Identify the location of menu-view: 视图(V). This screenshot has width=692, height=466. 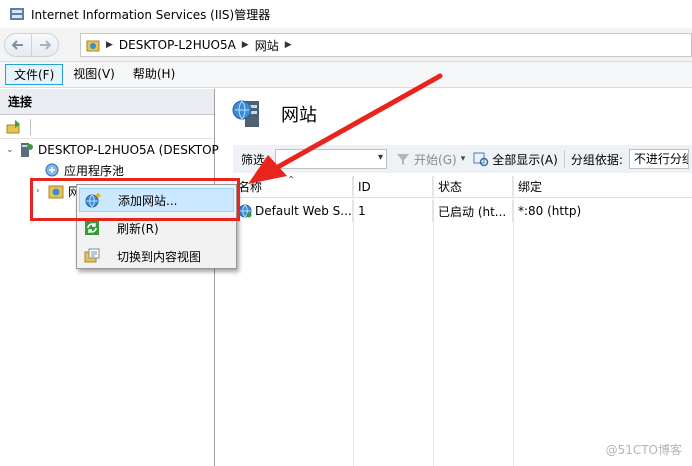
(94, 74).